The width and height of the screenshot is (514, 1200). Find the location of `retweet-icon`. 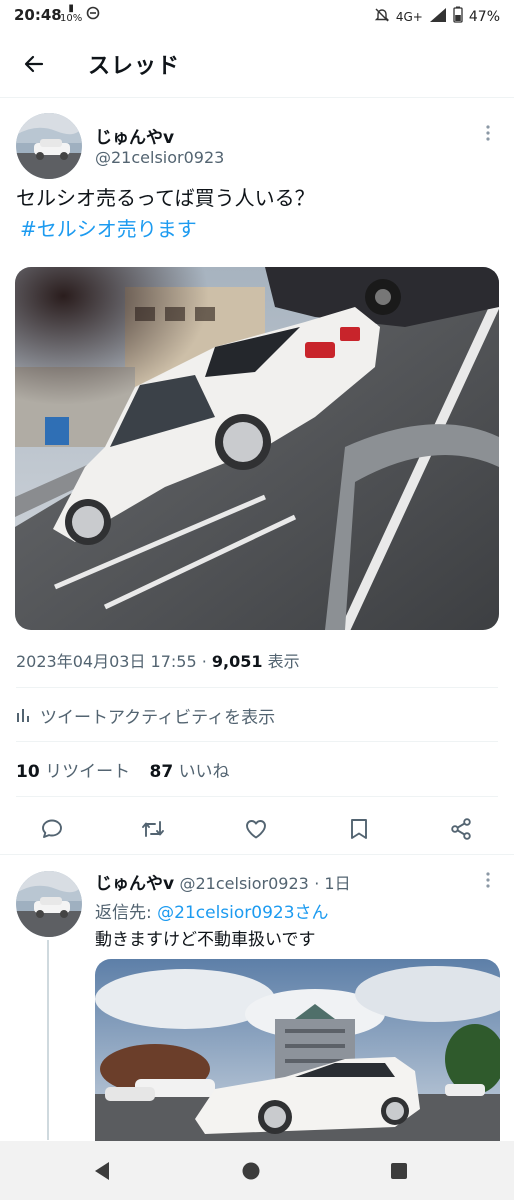

retweet-icon is located at coordinates (153, 829).